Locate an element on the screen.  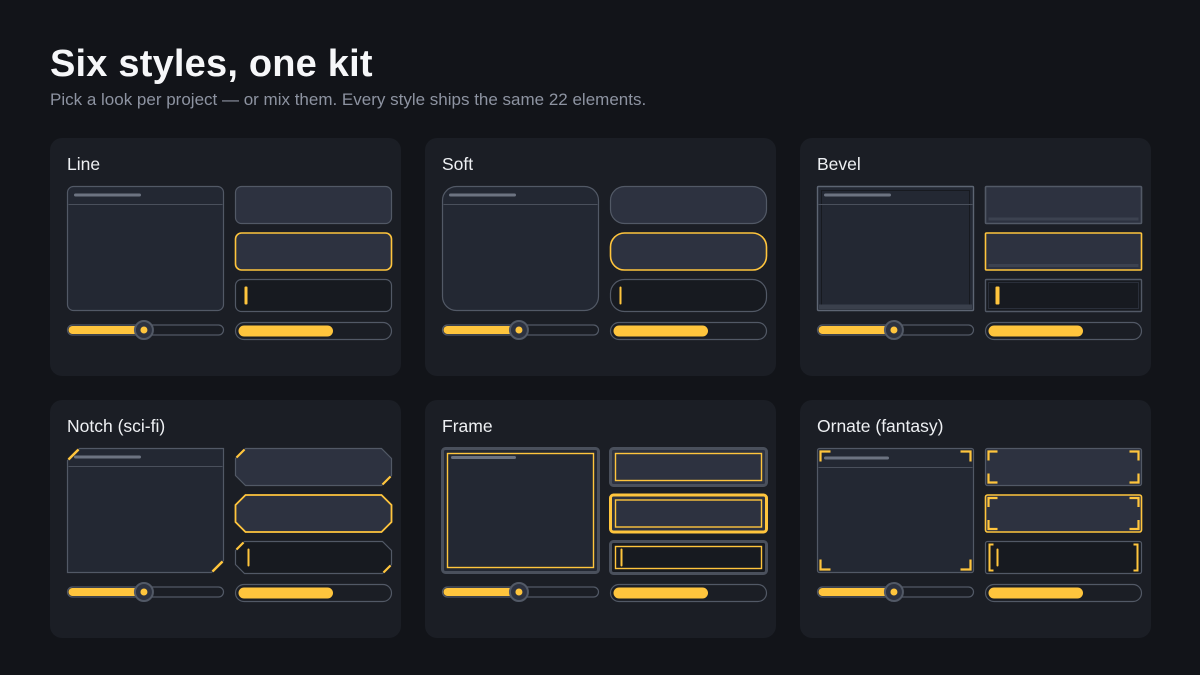
style-card-frame: Frame is located at coordinates (600, 519).